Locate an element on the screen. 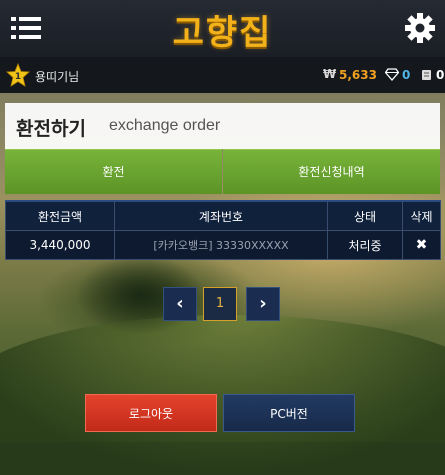 The height and width of the screenshot is (475, 445). diamond-icon is located at coordinates (392, 74).